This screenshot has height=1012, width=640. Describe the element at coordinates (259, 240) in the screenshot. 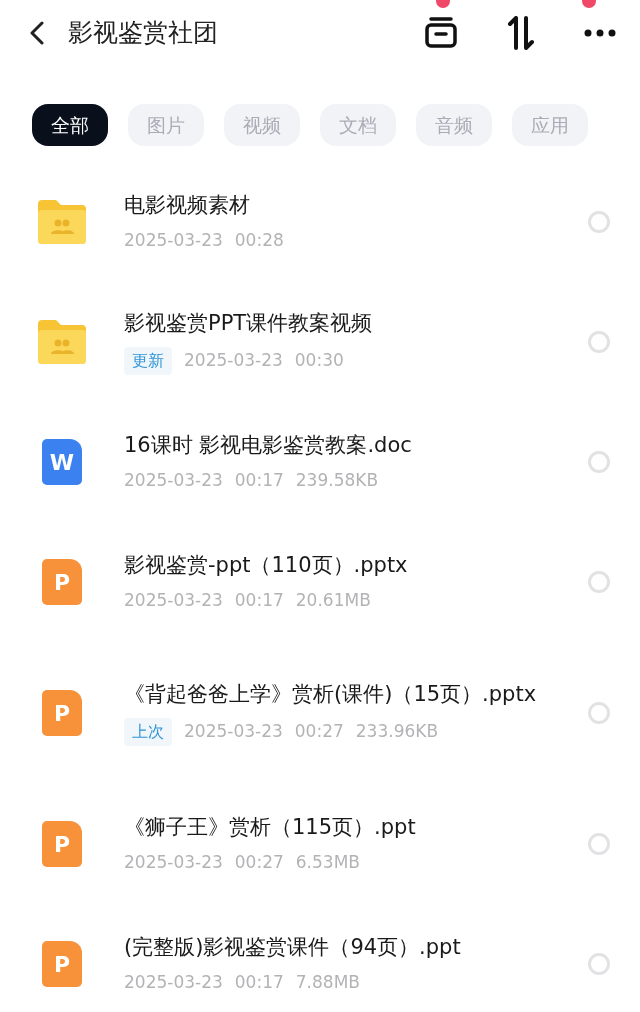

I see `file-time: 00:28` at that location.